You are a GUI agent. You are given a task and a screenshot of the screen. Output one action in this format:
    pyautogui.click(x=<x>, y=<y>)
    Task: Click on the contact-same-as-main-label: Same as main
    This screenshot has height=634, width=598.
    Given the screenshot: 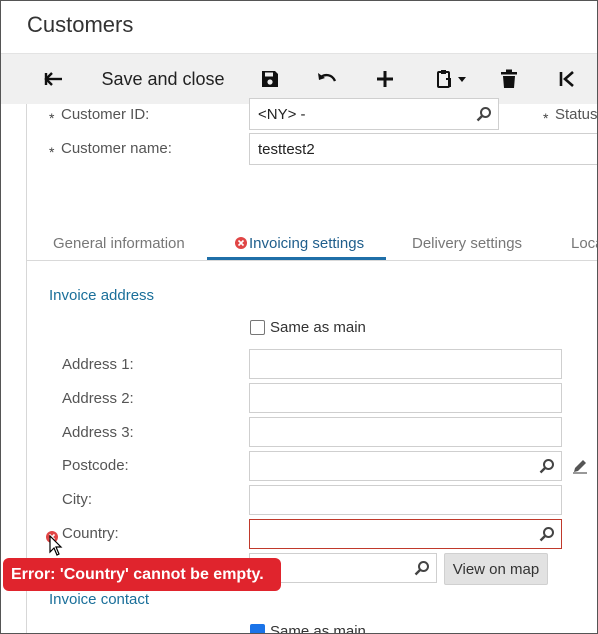 What is the action you would take?
    pyautogui.click(x=318, y=628)
    